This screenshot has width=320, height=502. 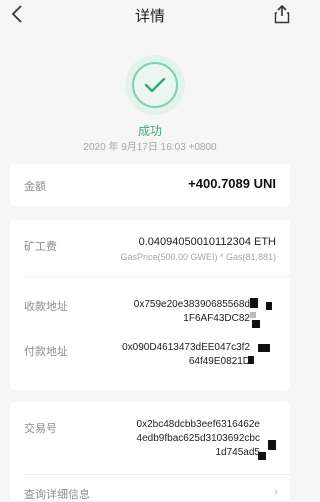 I want to click on tx-hash-label: 交易号, so click(x=40, y=429).